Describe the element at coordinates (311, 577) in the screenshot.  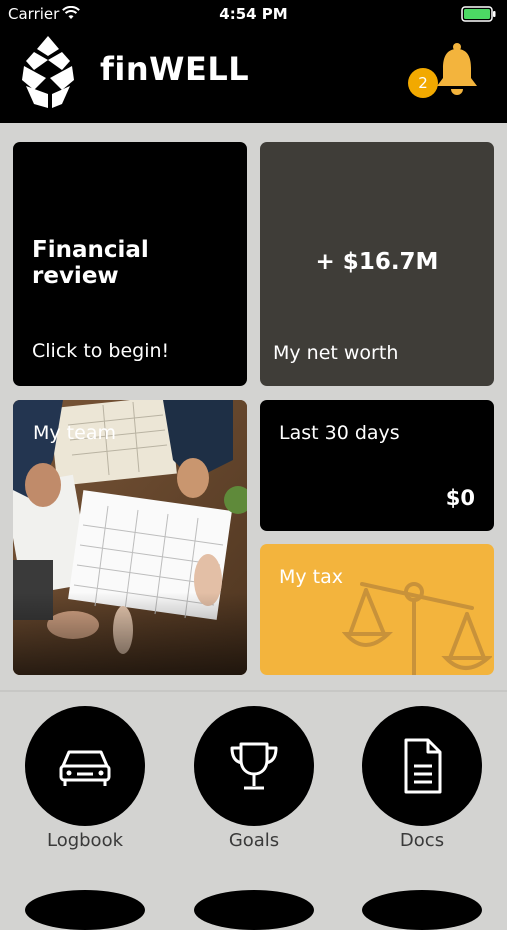
I see `my-tax-label: My tax` at that location.